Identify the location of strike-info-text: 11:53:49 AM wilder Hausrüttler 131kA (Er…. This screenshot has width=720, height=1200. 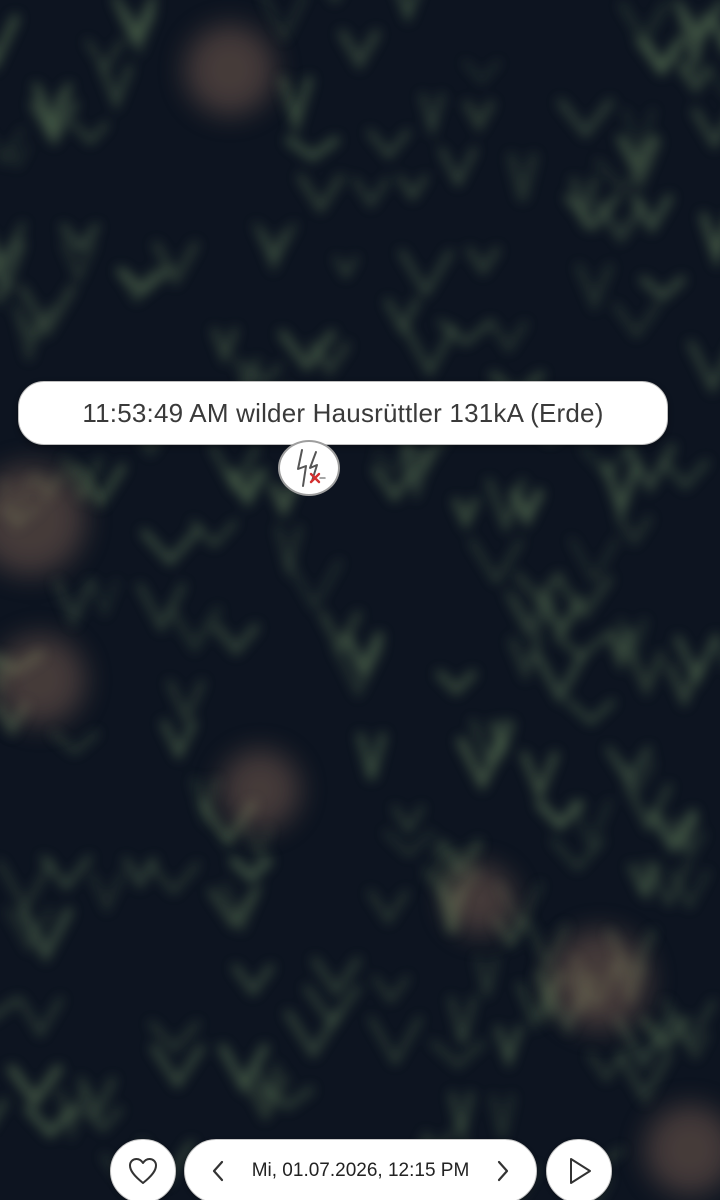
(343, 412).